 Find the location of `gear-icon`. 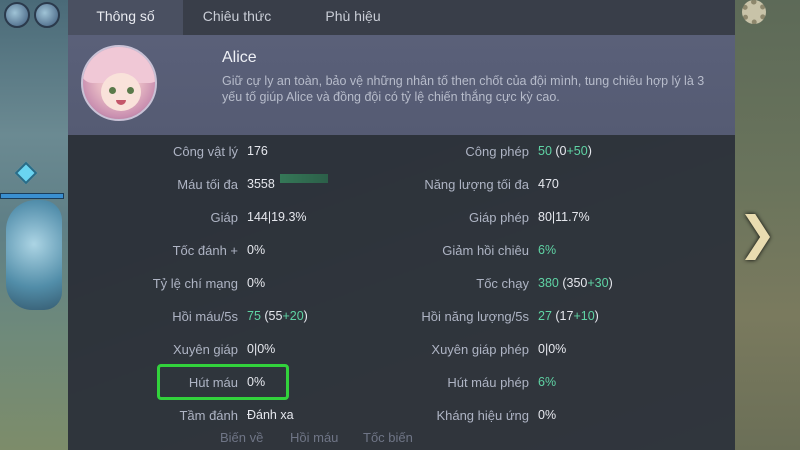

gear-icon is located at coordinates (754, 12).